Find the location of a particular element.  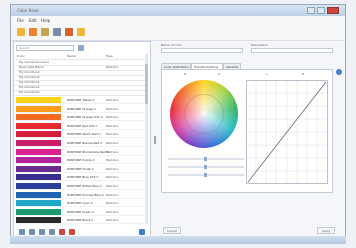

list-scrollbar is located at coordinates (146, 139).